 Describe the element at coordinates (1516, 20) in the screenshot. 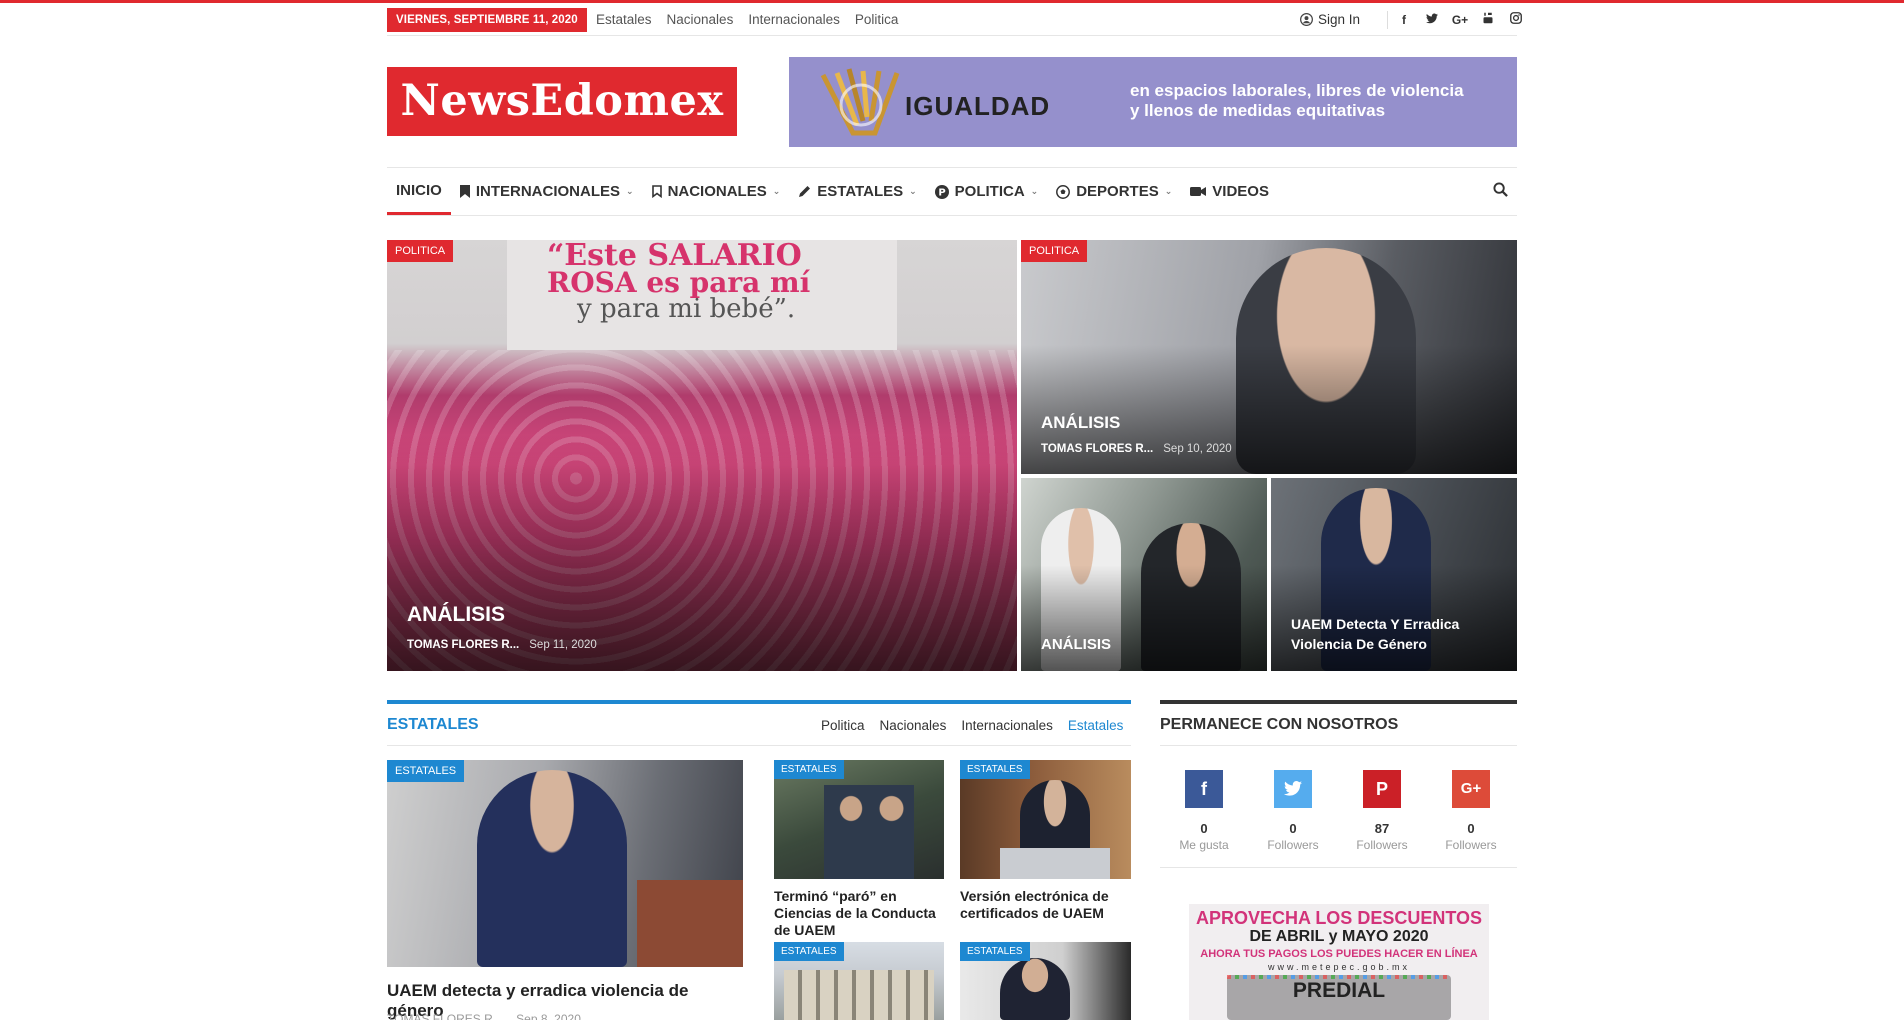

I see `instagram-icon` at that location.